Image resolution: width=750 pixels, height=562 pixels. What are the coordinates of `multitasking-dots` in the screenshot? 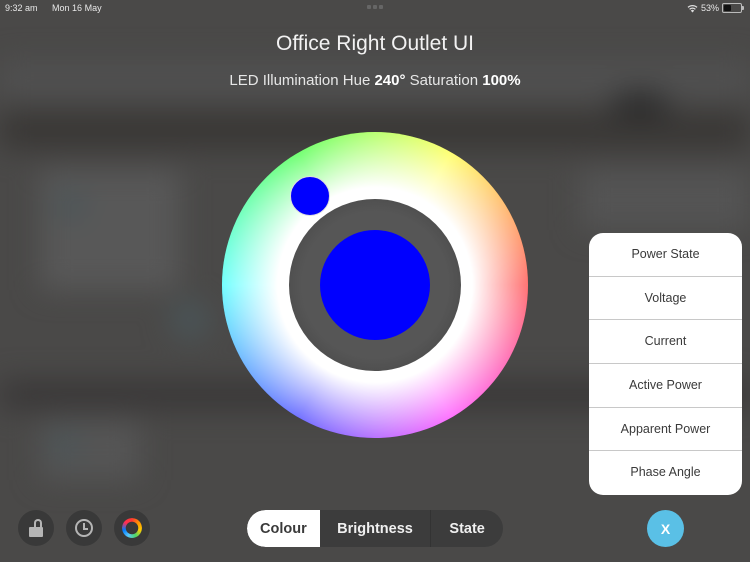 It's located at (375, 7).